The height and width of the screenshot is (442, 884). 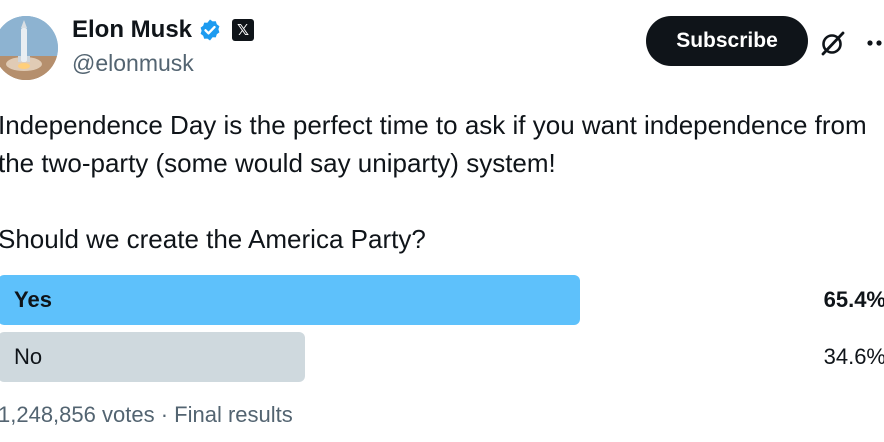 What do you see at coordinates (28, 356) in the screenshot?
I see `poll-option-label: No` at bounding box center [28, 356].